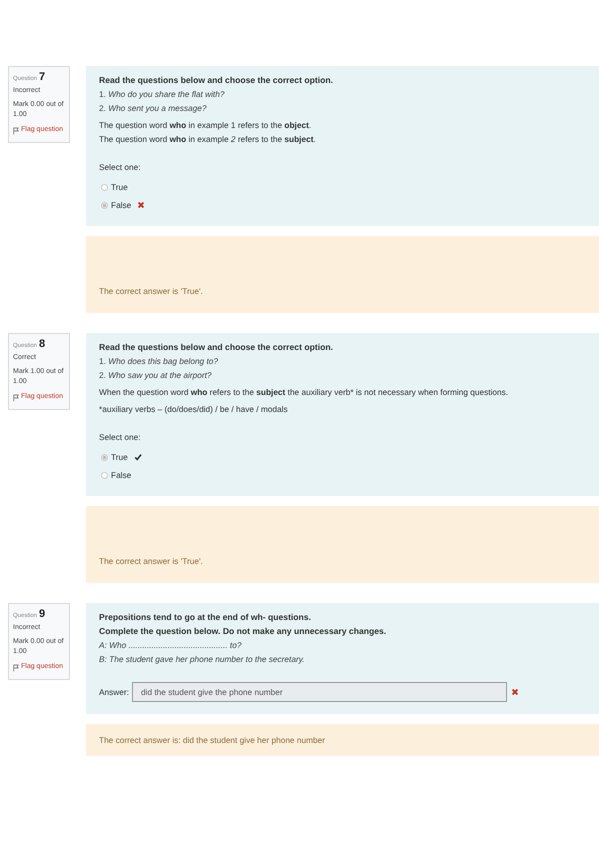 The height and width of the screenshot is (848, 599). What do you see at coordinates (319, 692) in the screenshot?
I see `answer-field: did the student give the phone number` at bounding box center [319, 692].